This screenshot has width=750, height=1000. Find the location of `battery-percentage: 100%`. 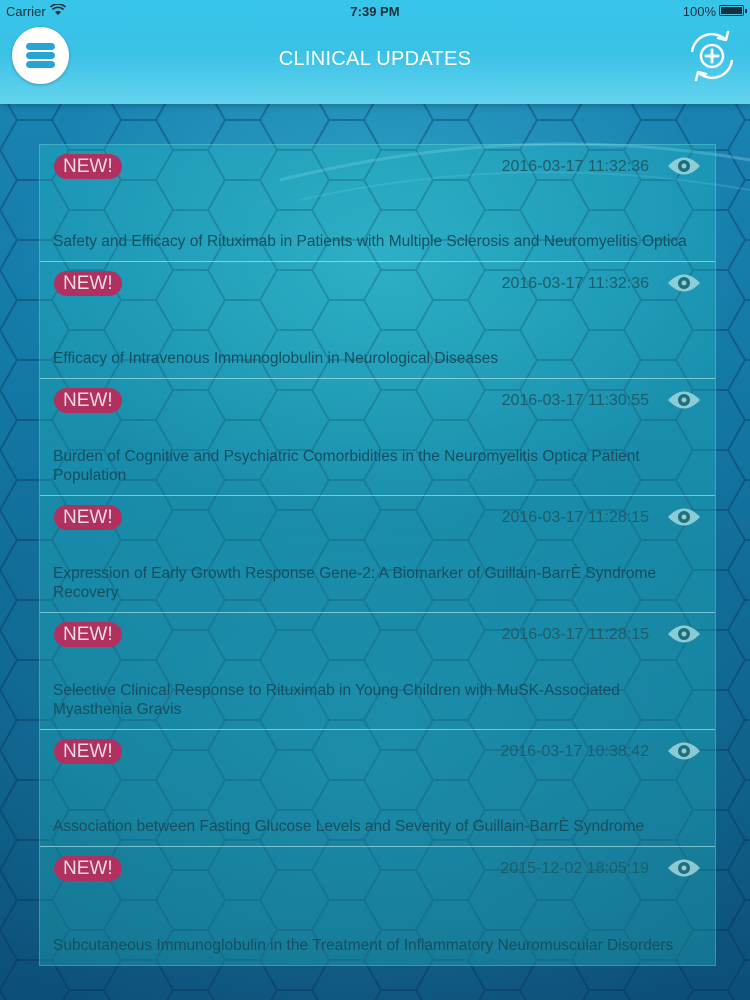

battery-percentage: 100% is located at coordinates (699, 11).